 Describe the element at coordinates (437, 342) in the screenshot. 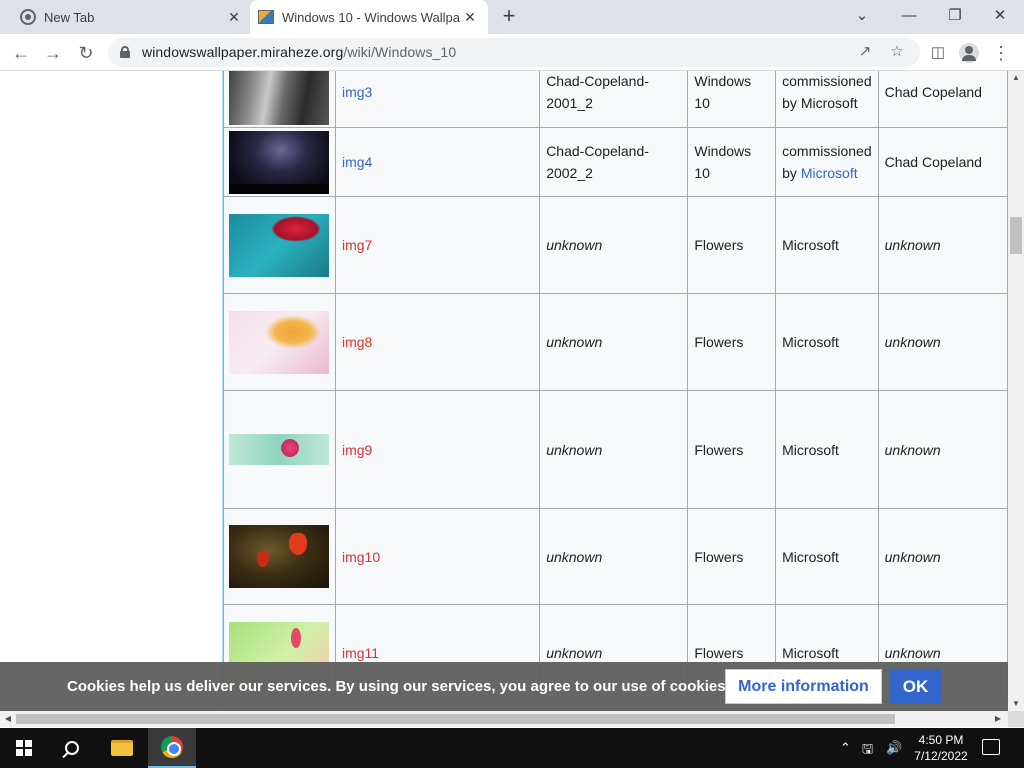

I see `name-cell: img8` at that location.